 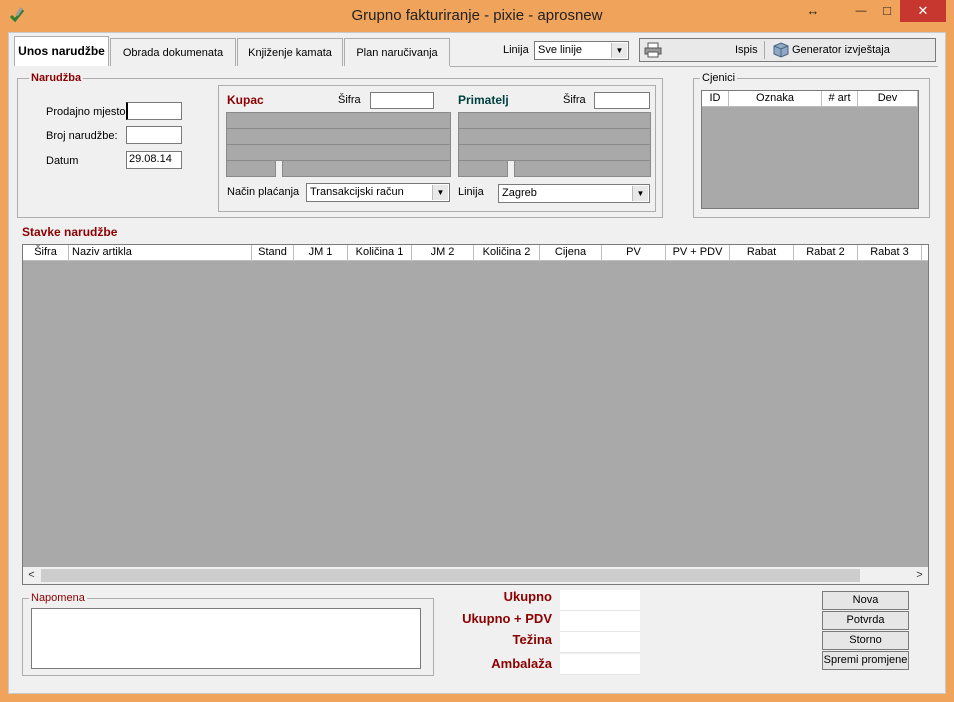 What do you see at coordinates (840, 99) in the screenshot?
I see `cjenici-header-art: # art` at bounding box center [840, 99].